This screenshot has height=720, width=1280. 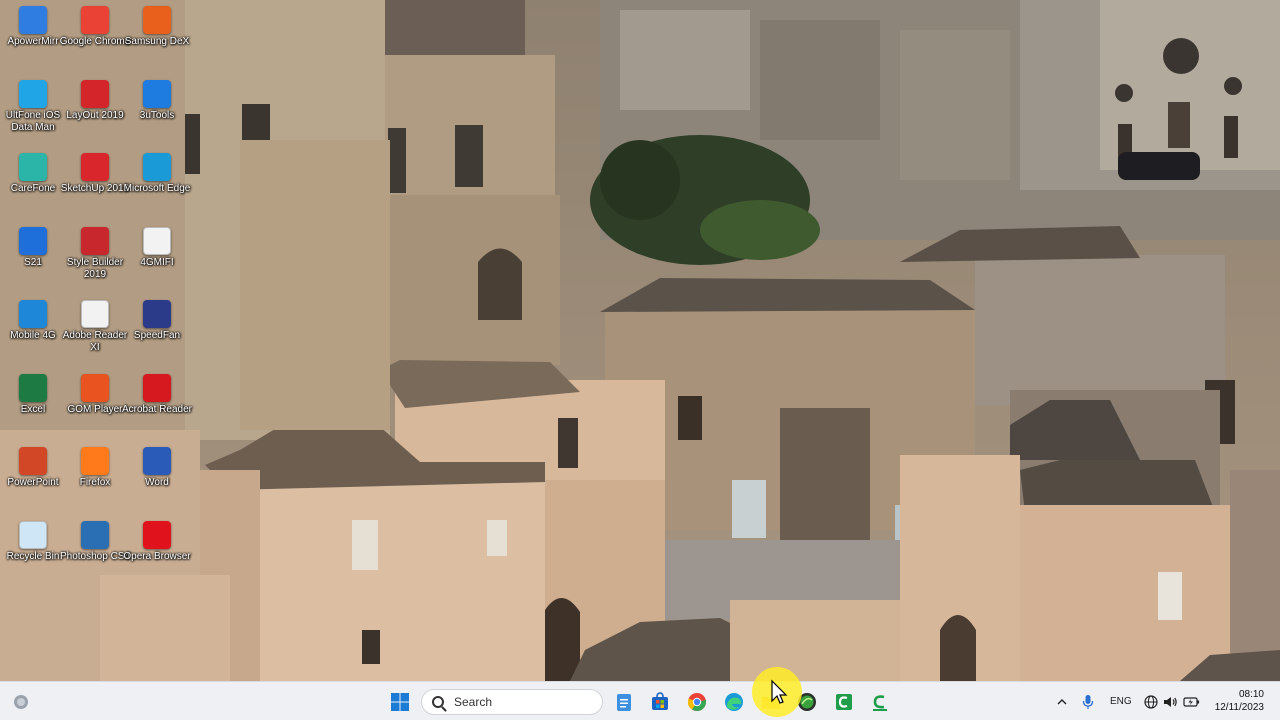 What do you see at coordinates (880, 702) in the screenshot?
I see `camtasia-recorder-icon` at bounding box center [880, 702].